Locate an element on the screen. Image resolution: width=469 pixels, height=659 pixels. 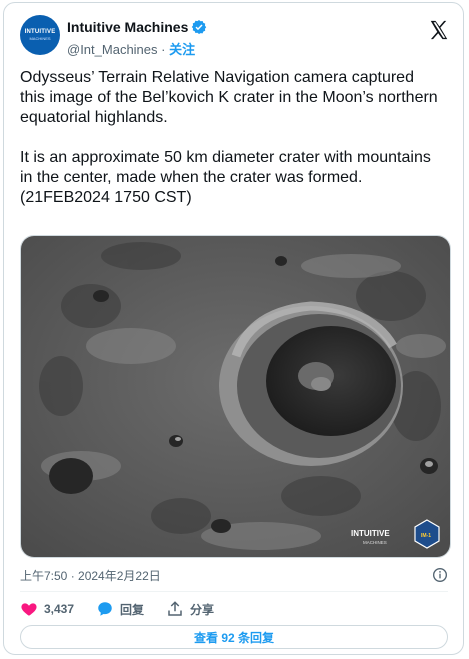
action-bar: 3,437 回复 分享 is located at coordinates (128, 609).